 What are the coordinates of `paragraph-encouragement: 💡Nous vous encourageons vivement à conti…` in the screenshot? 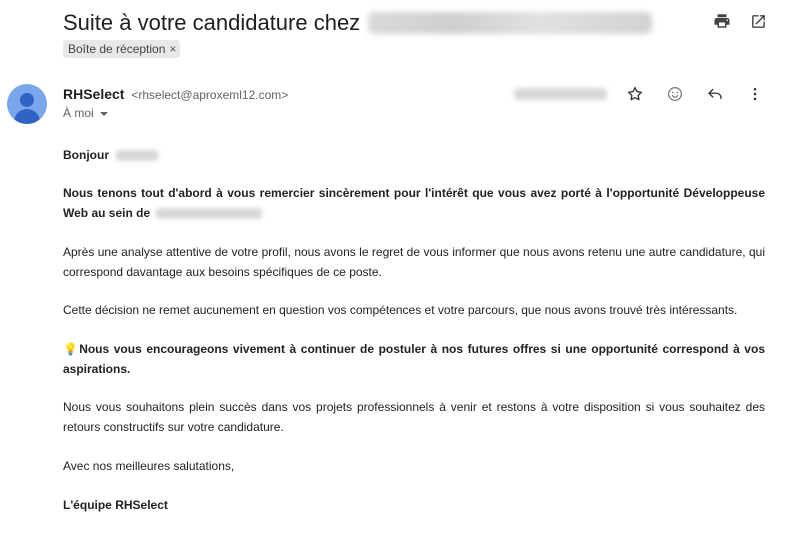 It's located at (414, 359).